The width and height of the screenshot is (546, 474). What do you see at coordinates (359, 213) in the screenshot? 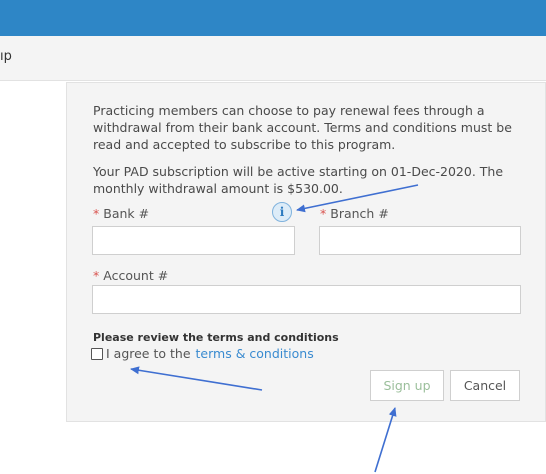
I see `branch-label-text: Branch #` at bounding box center [359, 213].